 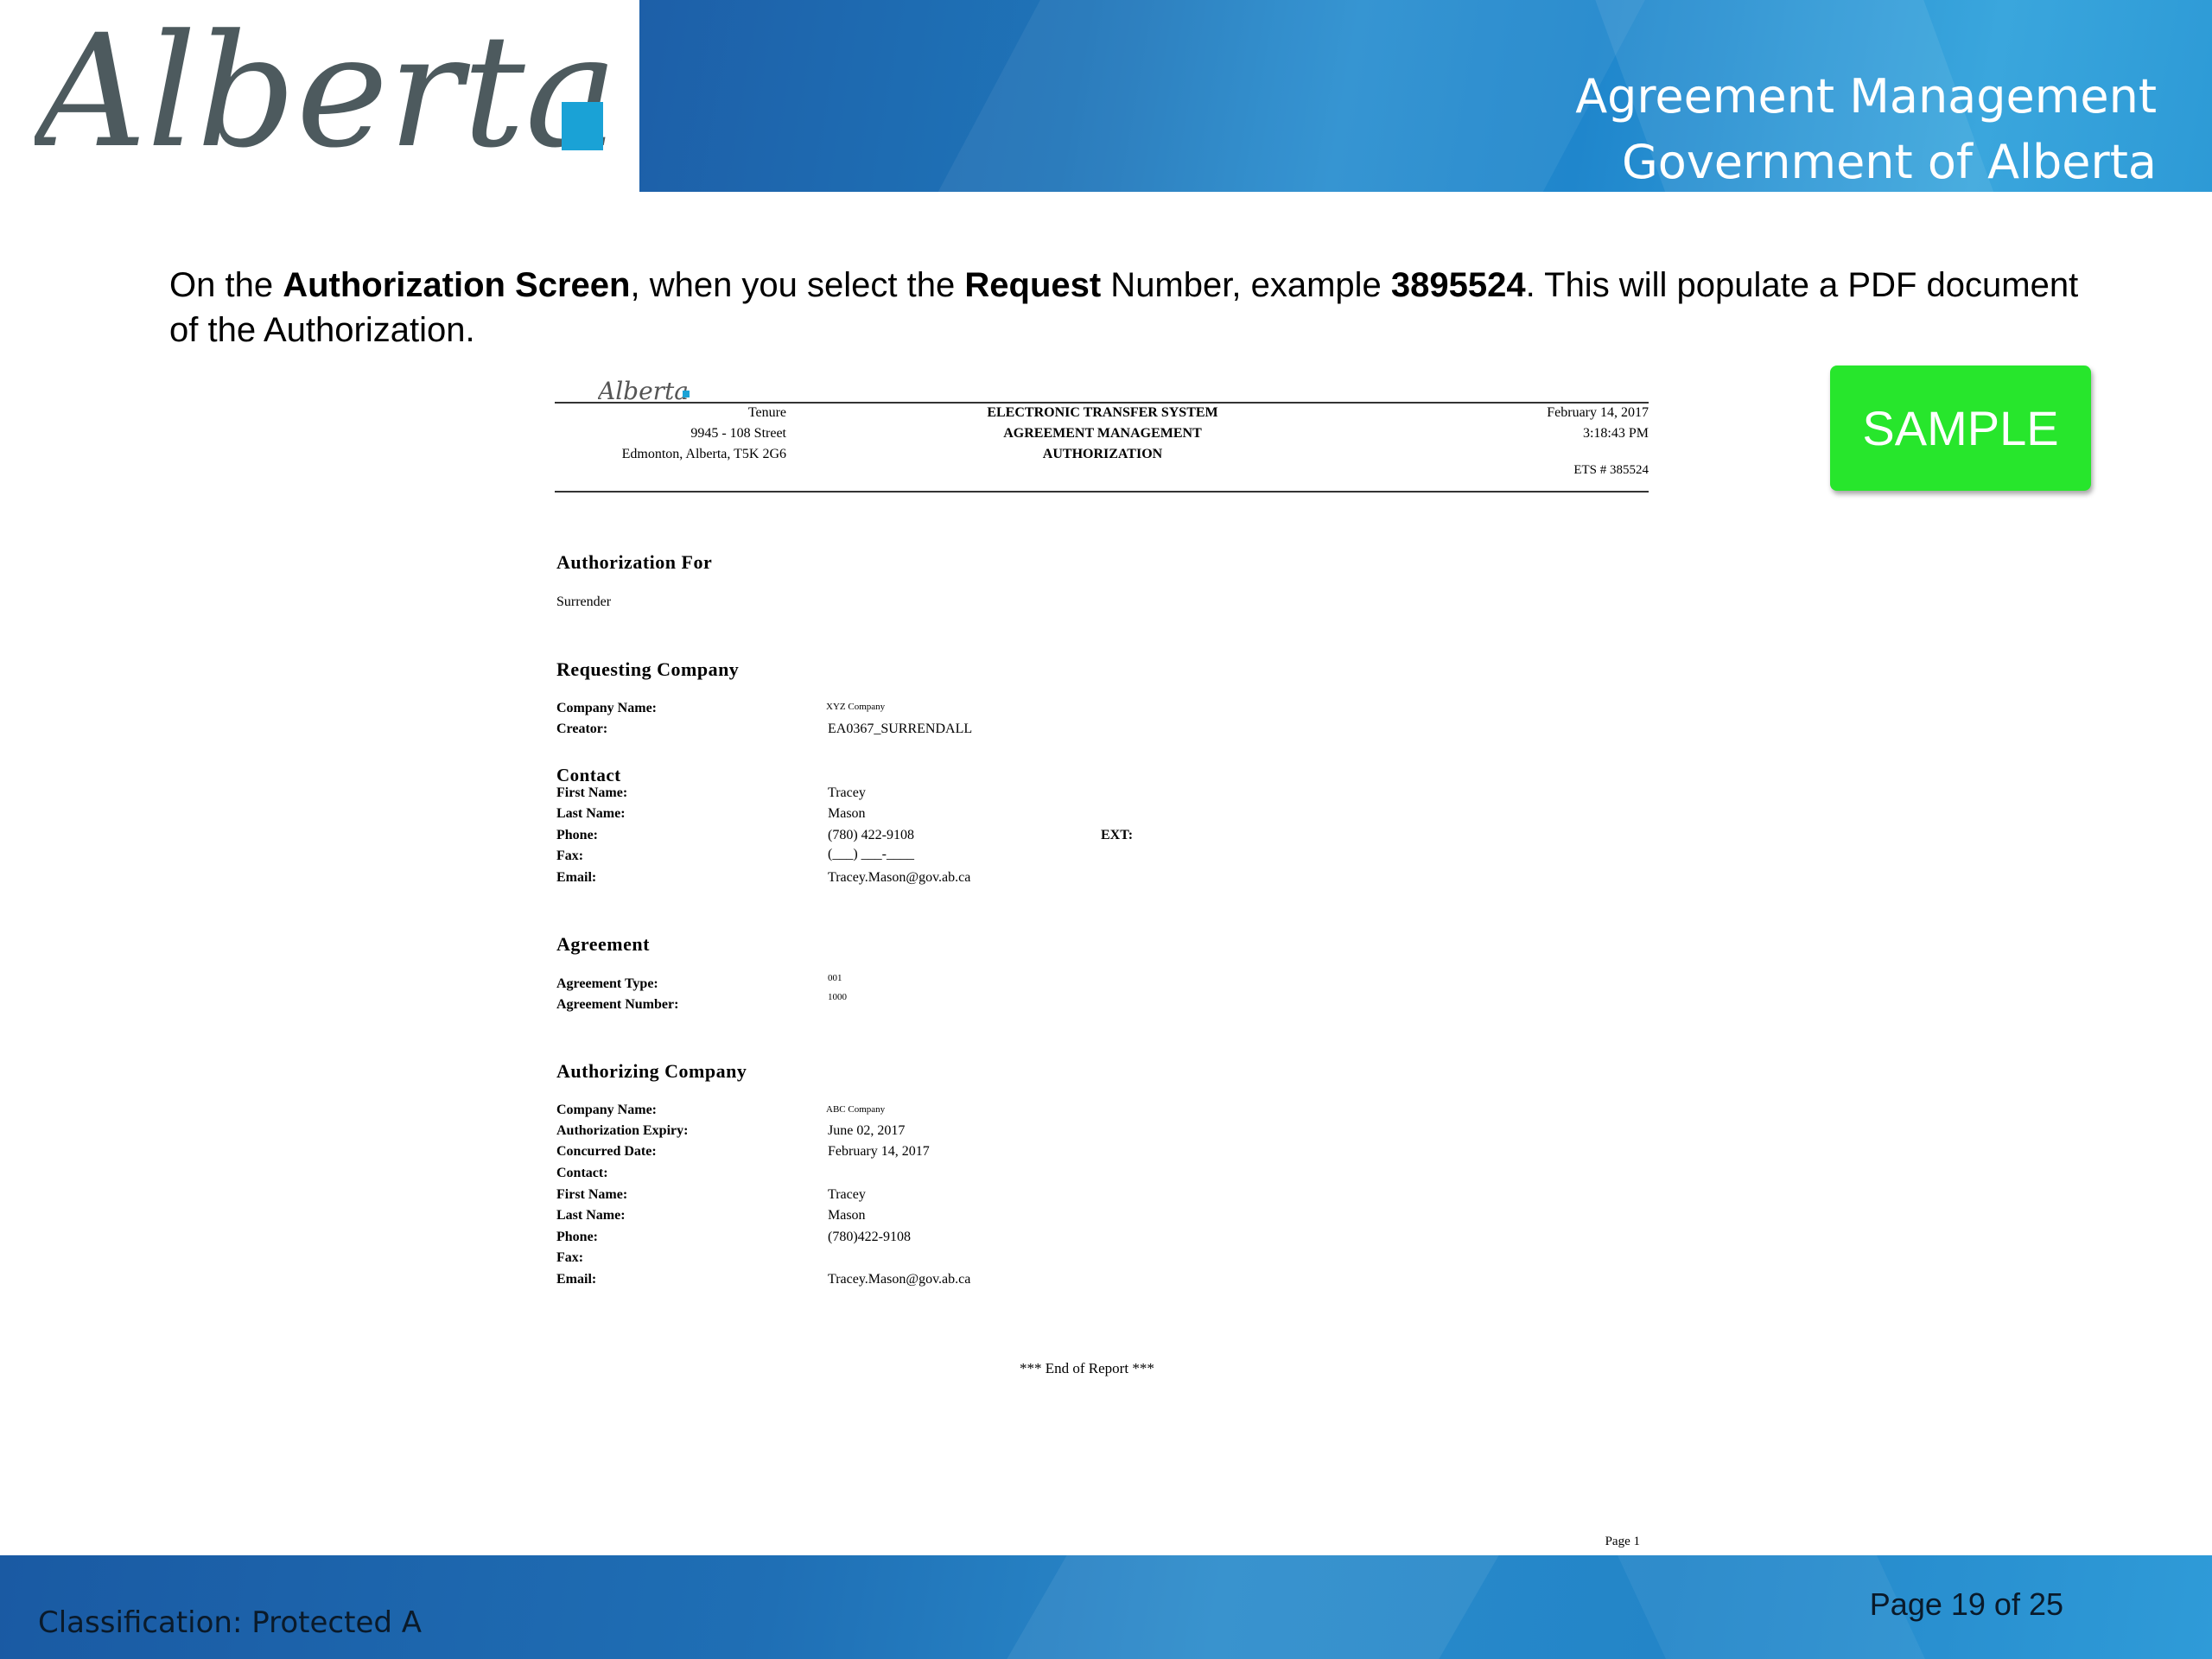 What do you see at coordinates (797, 285) in the screenshot?
I see `intro-text: , when you select the` at bounding box center [797, 285].